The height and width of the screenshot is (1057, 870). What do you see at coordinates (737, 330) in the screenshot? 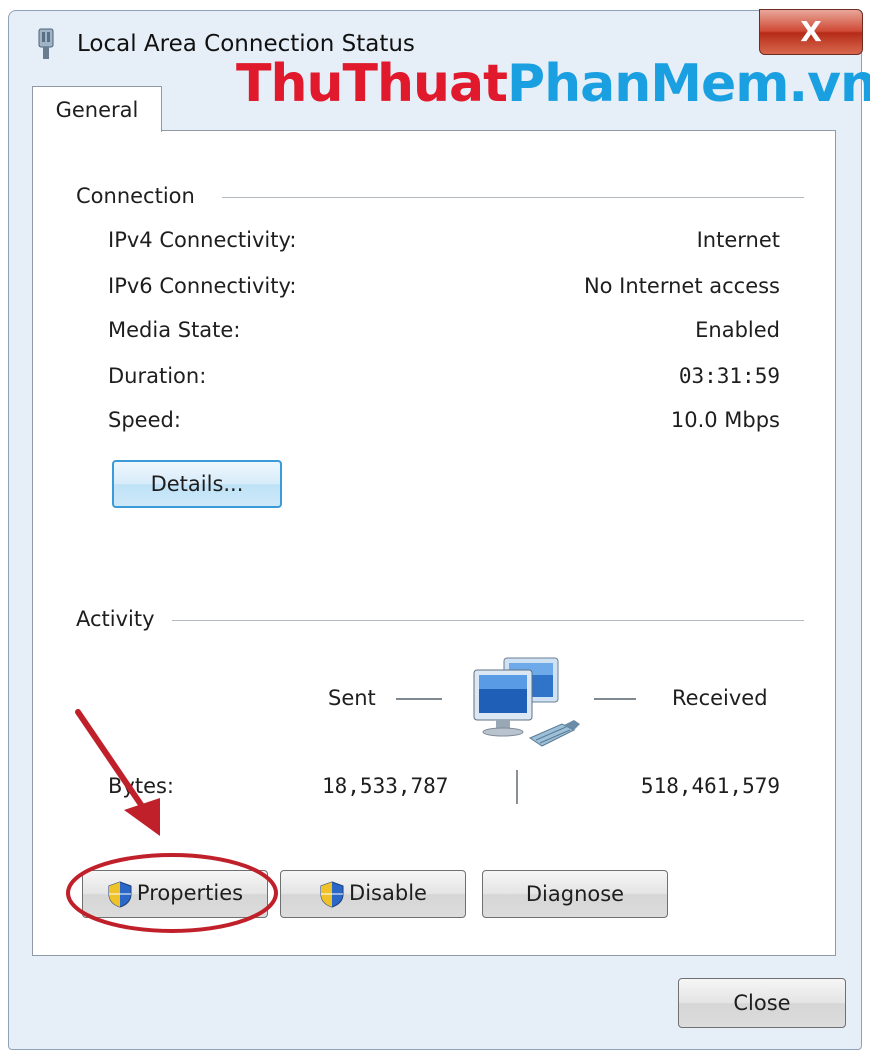
I see `media-state-value: Enabled` at bounding box center [737, 330].